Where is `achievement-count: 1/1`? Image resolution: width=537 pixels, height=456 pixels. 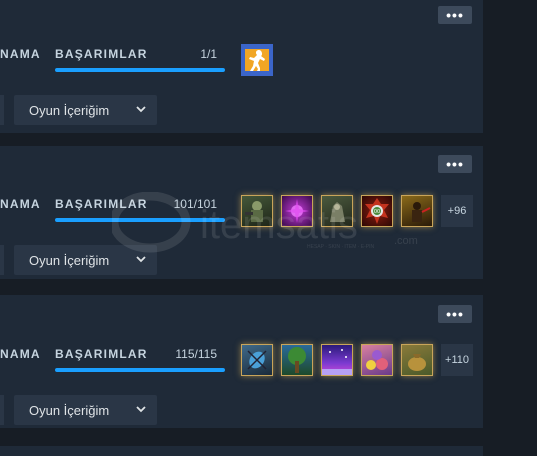 achievement-count: 1/1 is located at coordinates (208, 54).